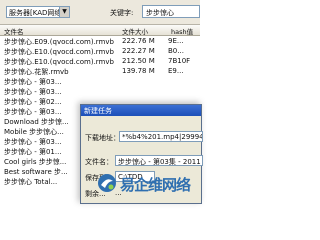  I want to click on watermark: 易企维网络, so click(148, 183).